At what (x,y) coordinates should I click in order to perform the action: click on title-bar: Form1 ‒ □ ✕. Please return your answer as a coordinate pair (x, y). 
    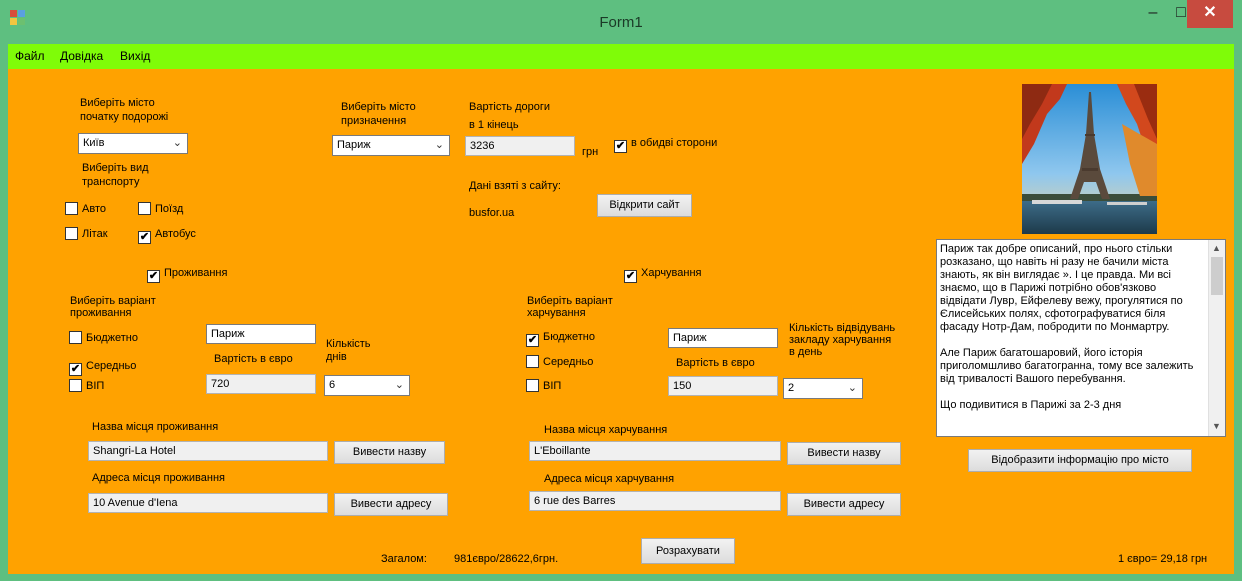
    Looking at the image, I should click on (621, 22).